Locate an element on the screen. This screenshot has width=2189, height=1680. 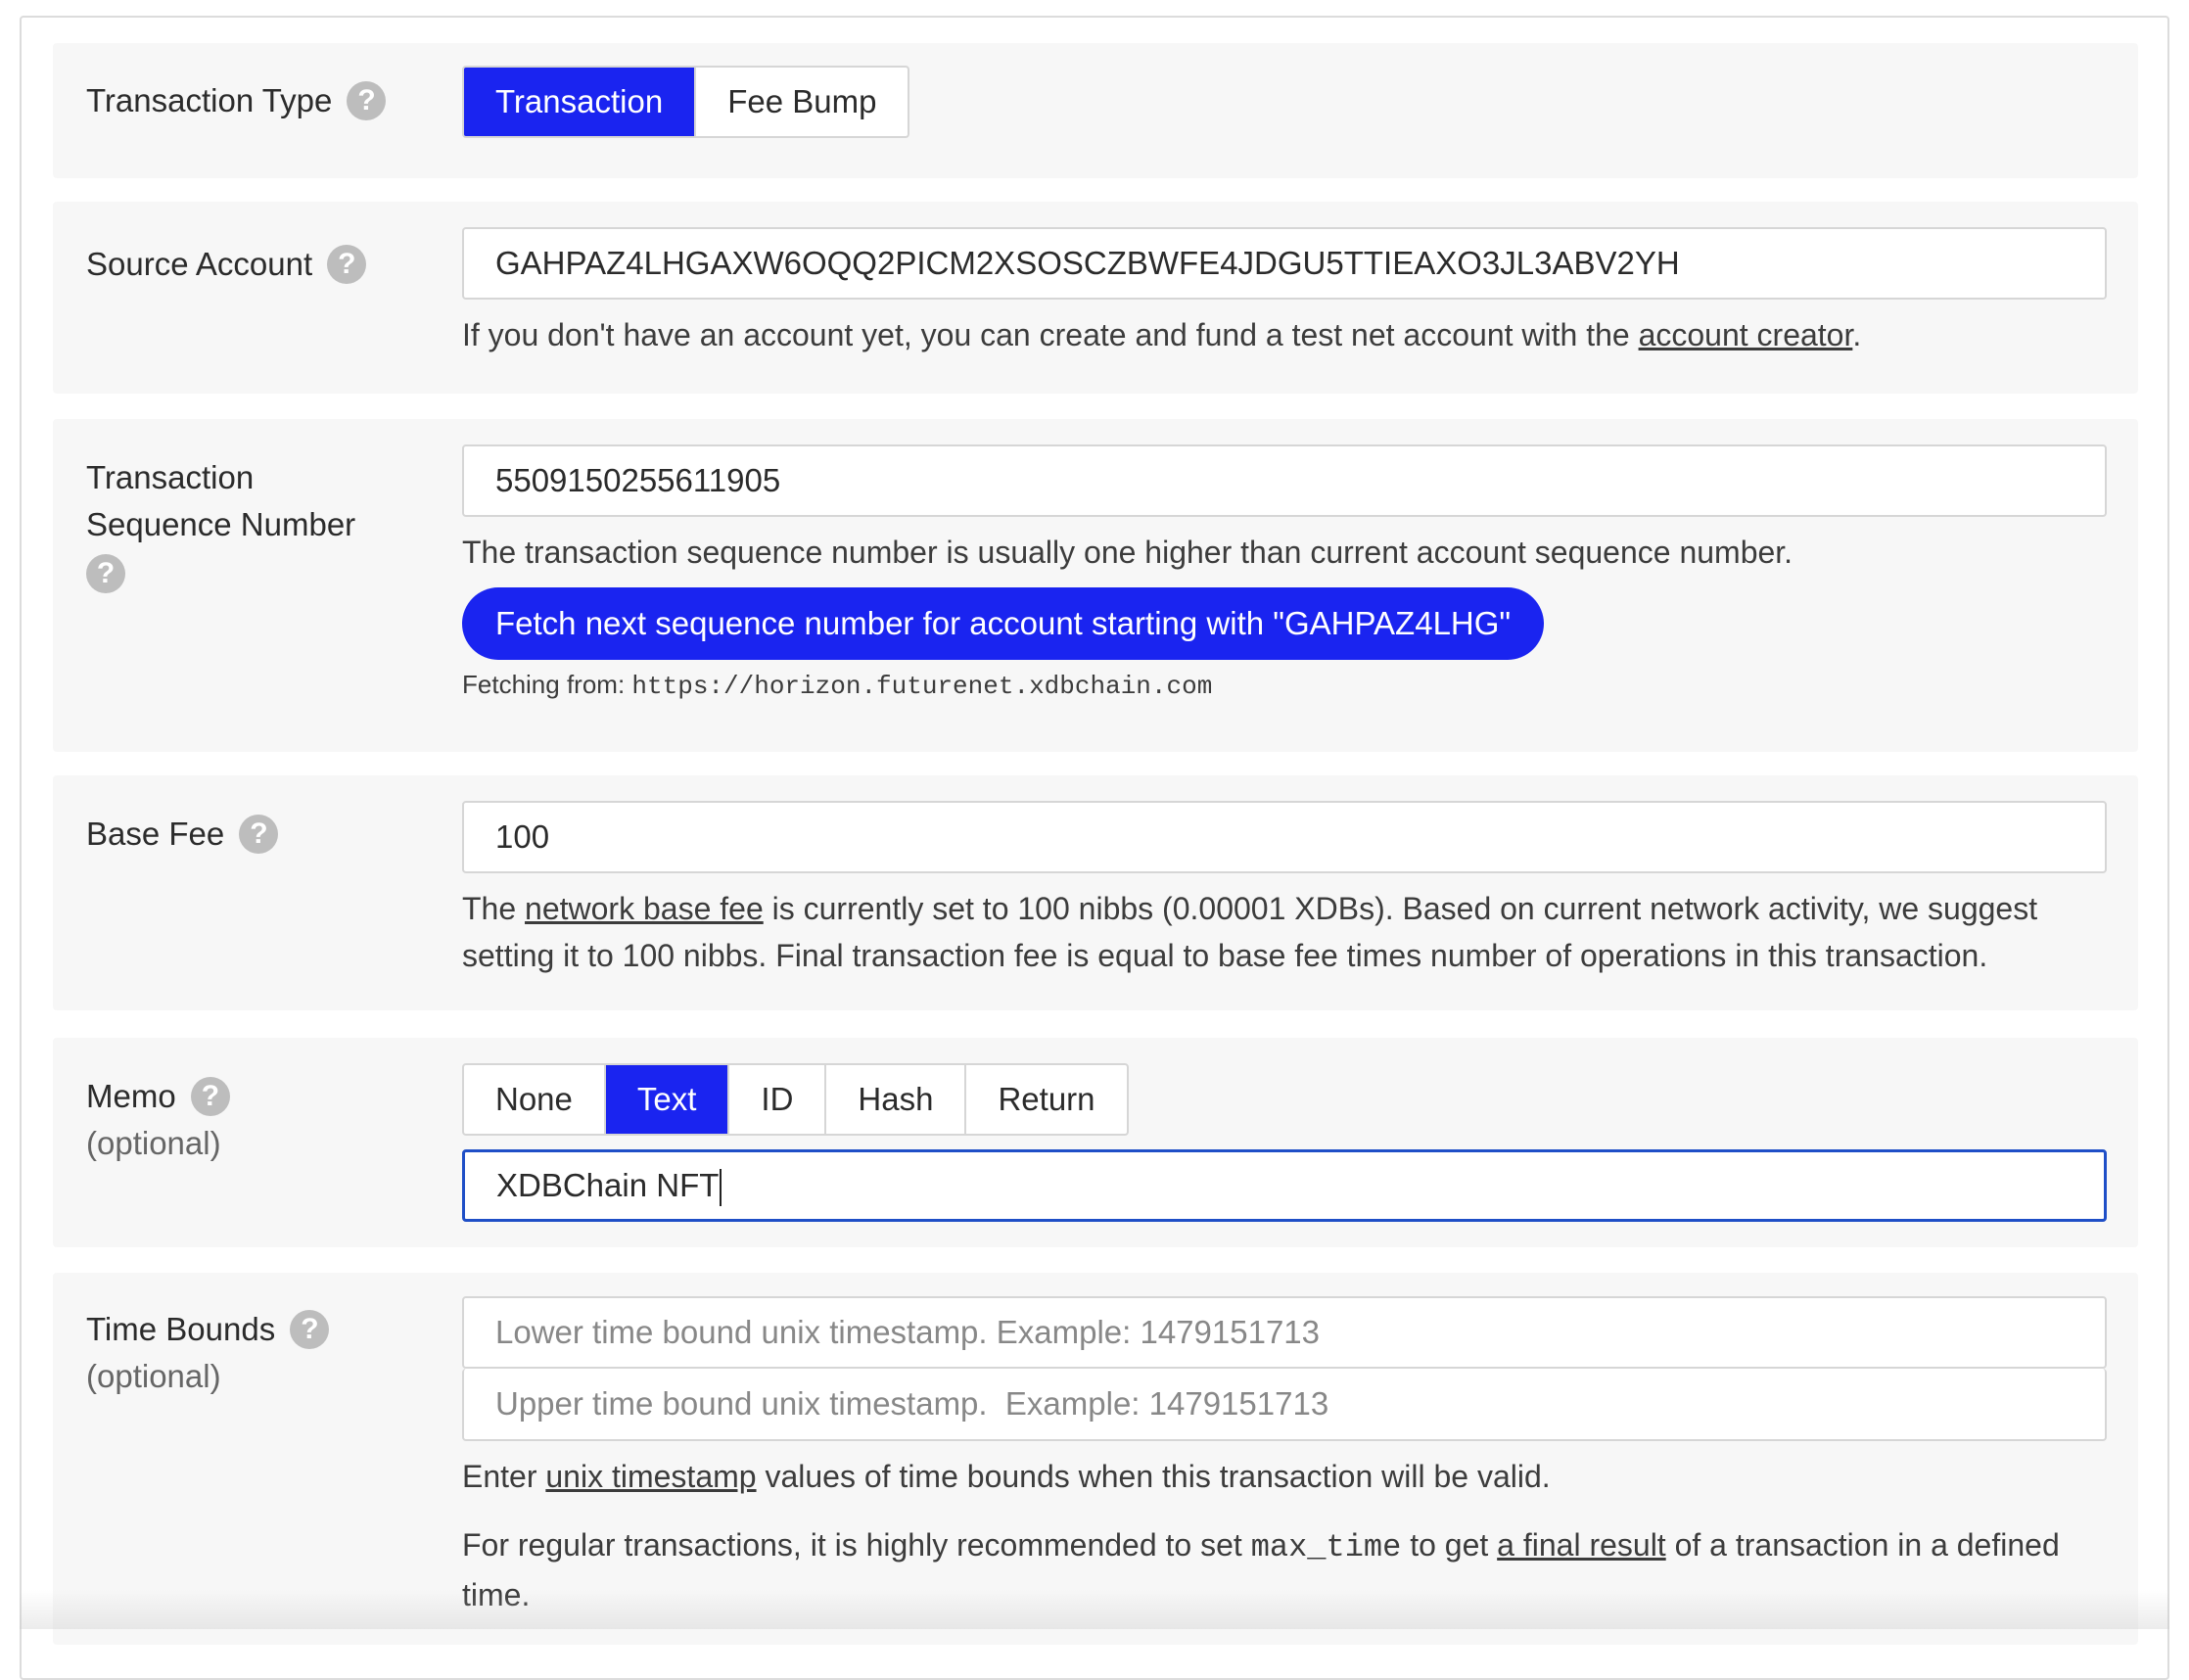
source-account-help-suffix: . is located at coordinates (1857, 334).